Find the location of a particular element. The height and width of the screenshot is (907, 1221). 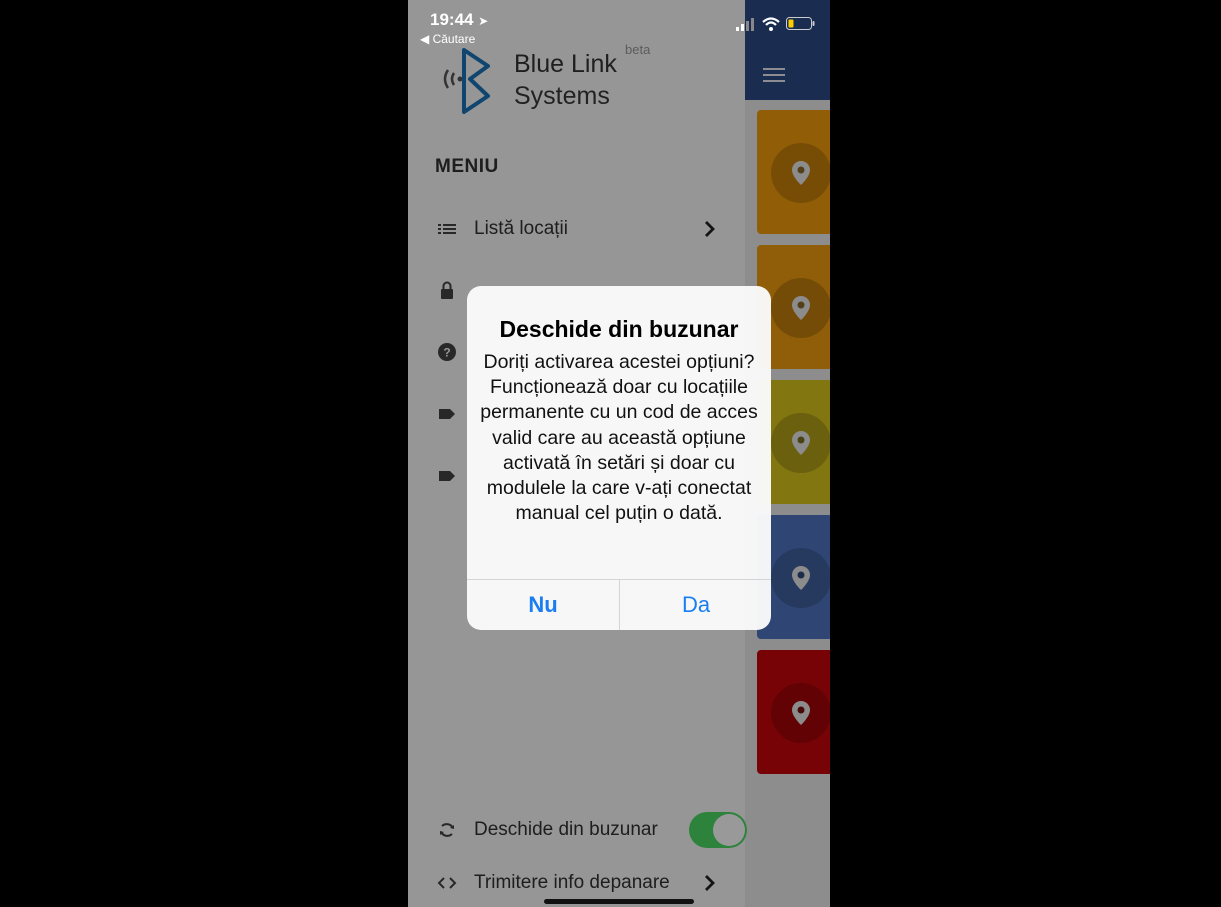

status-indicators is located at coordinates (776, 24).